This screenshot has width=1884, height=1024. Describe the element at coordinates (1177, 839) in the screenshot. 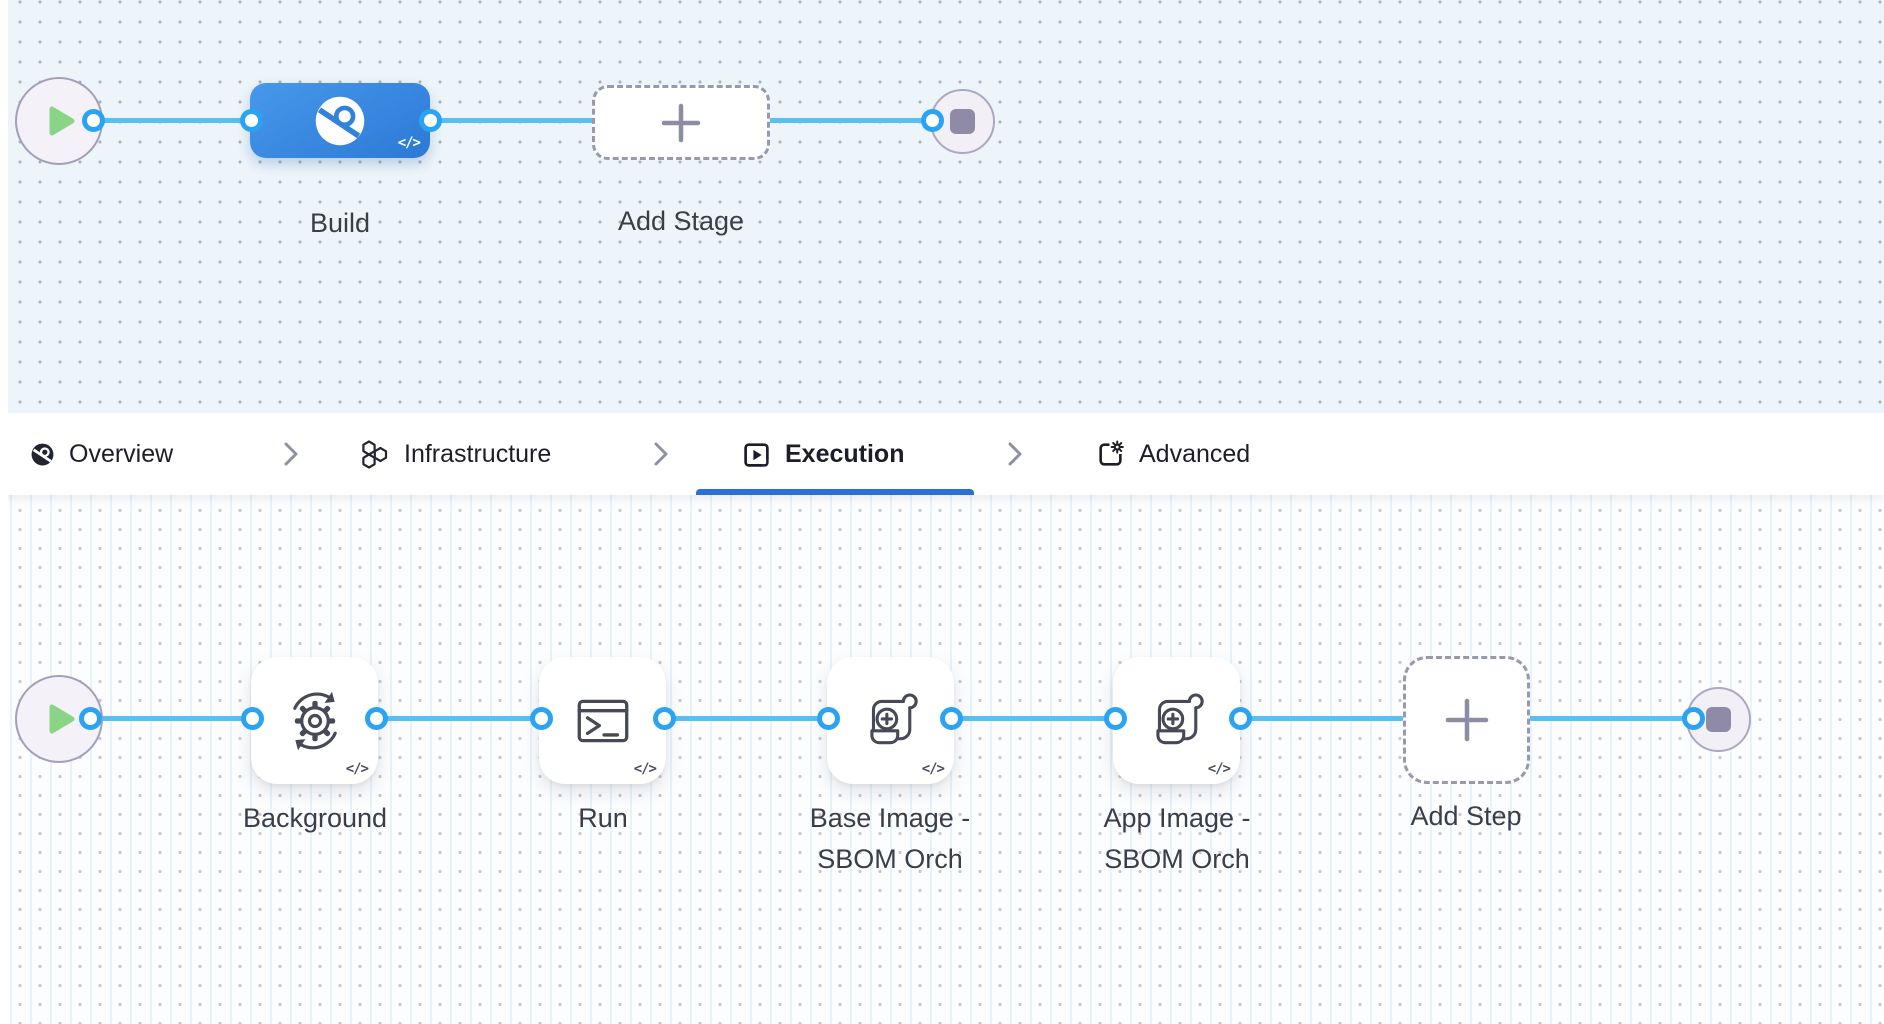

I see `step-label: App Image - SBOM Orch` at that location.